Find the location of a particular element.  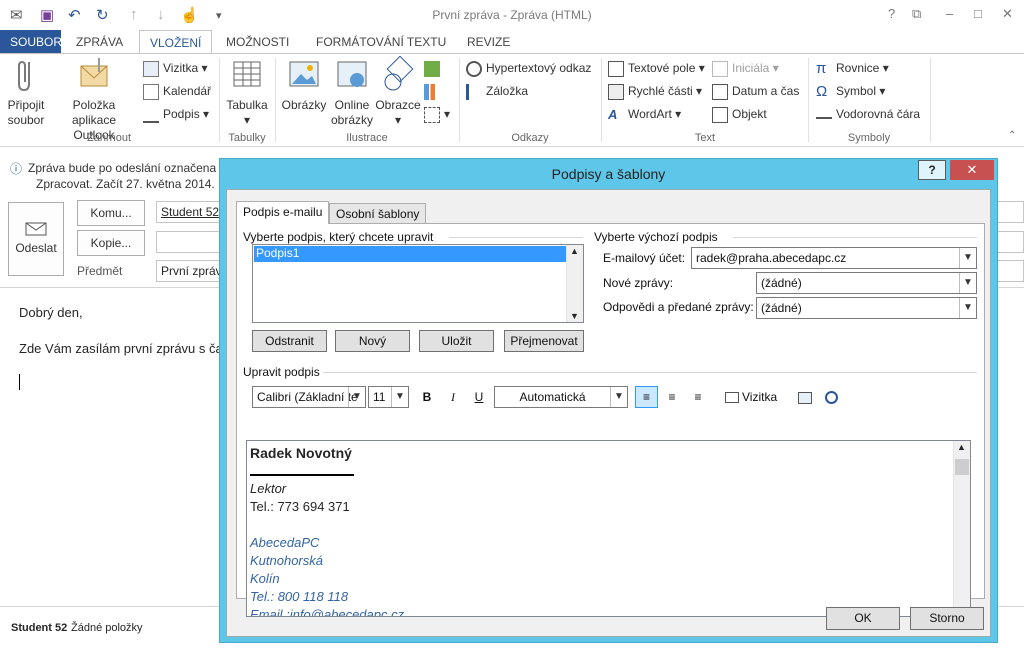

obrazce-label: Obrazce is located at coordinates (398, 105).